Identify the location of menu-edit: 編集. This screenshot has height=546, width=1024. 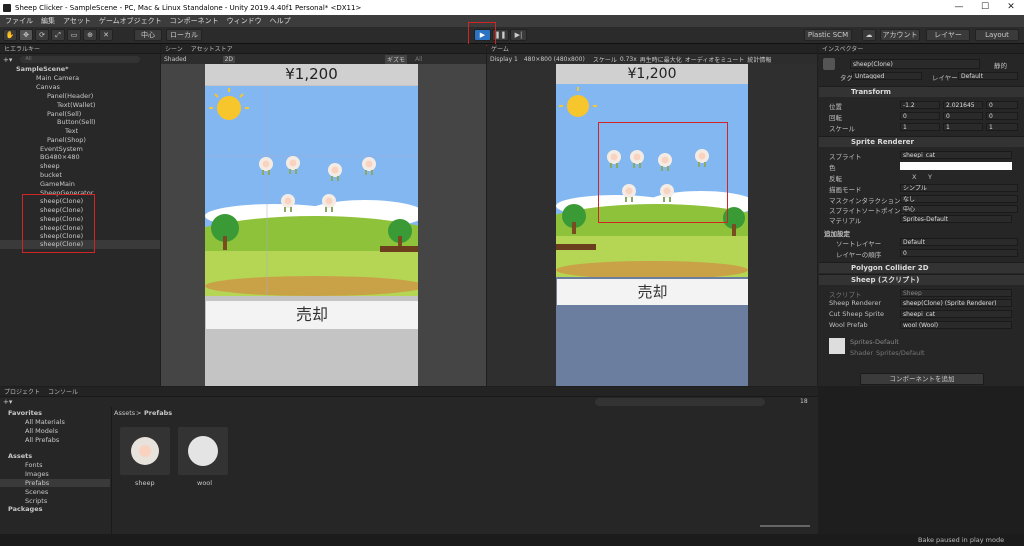
(48, 21).